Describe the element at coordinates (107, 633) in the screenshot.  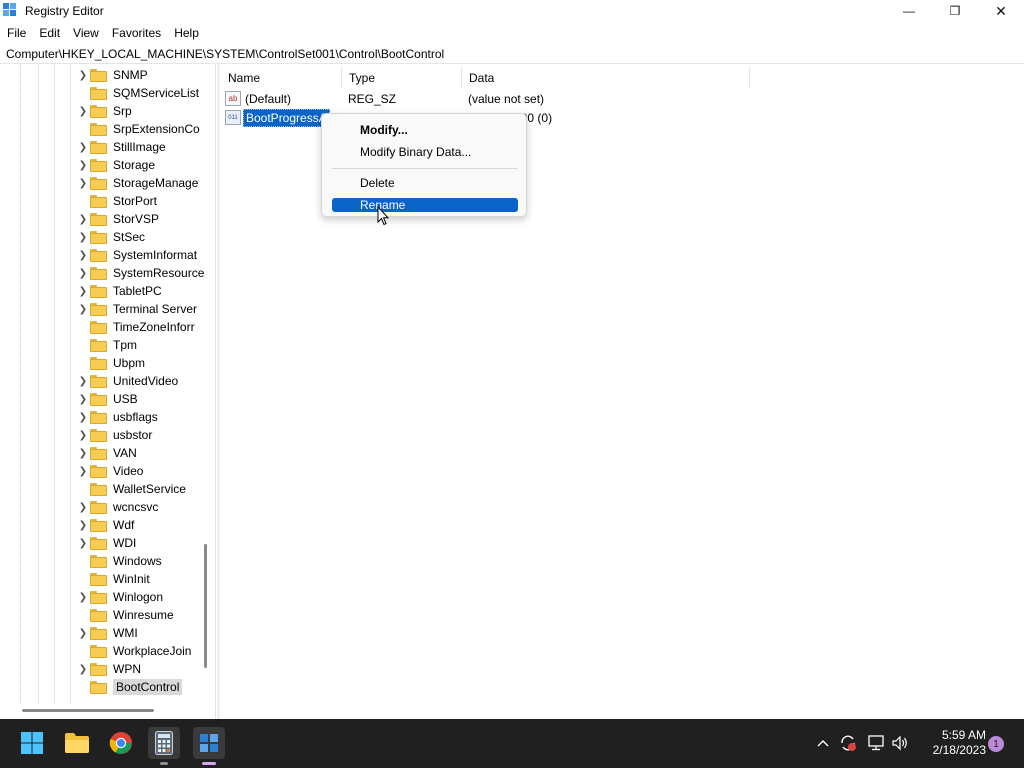
I see `tree-item: ❯ WMI` at that location.